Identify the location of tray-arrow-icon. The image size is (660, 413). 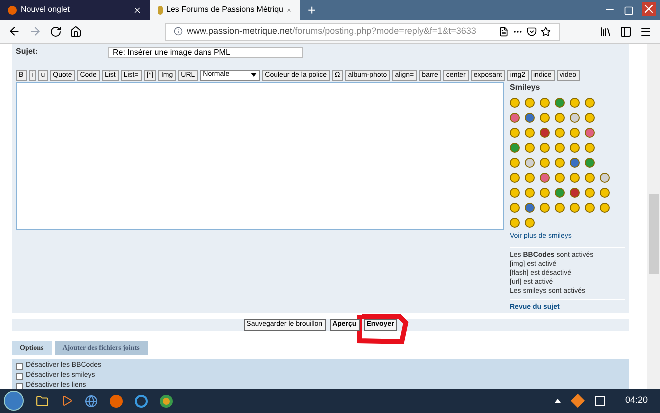
(558, 401).